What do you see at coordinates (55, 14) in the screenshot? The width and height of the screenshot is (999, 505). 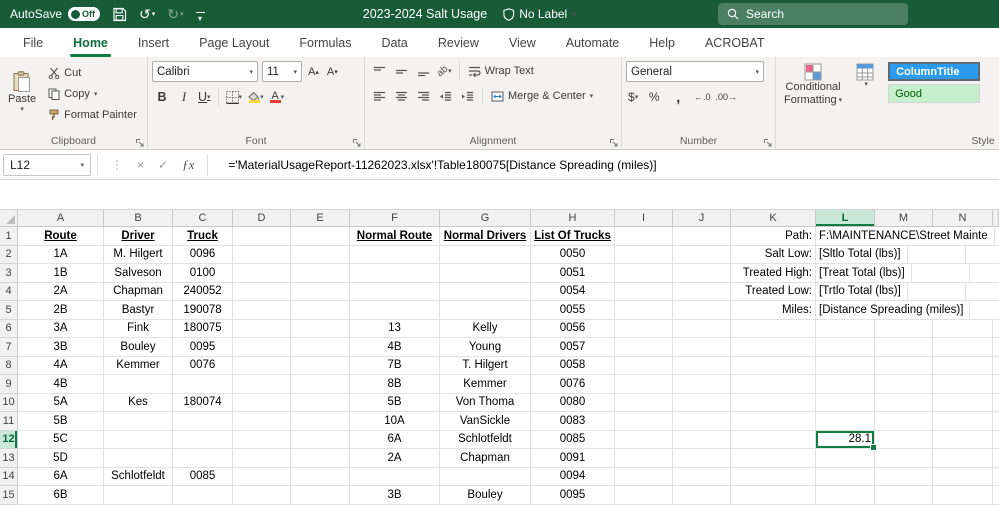 I see `autosave-toggle: AutoSave Off` at bounding box center [55, 14].